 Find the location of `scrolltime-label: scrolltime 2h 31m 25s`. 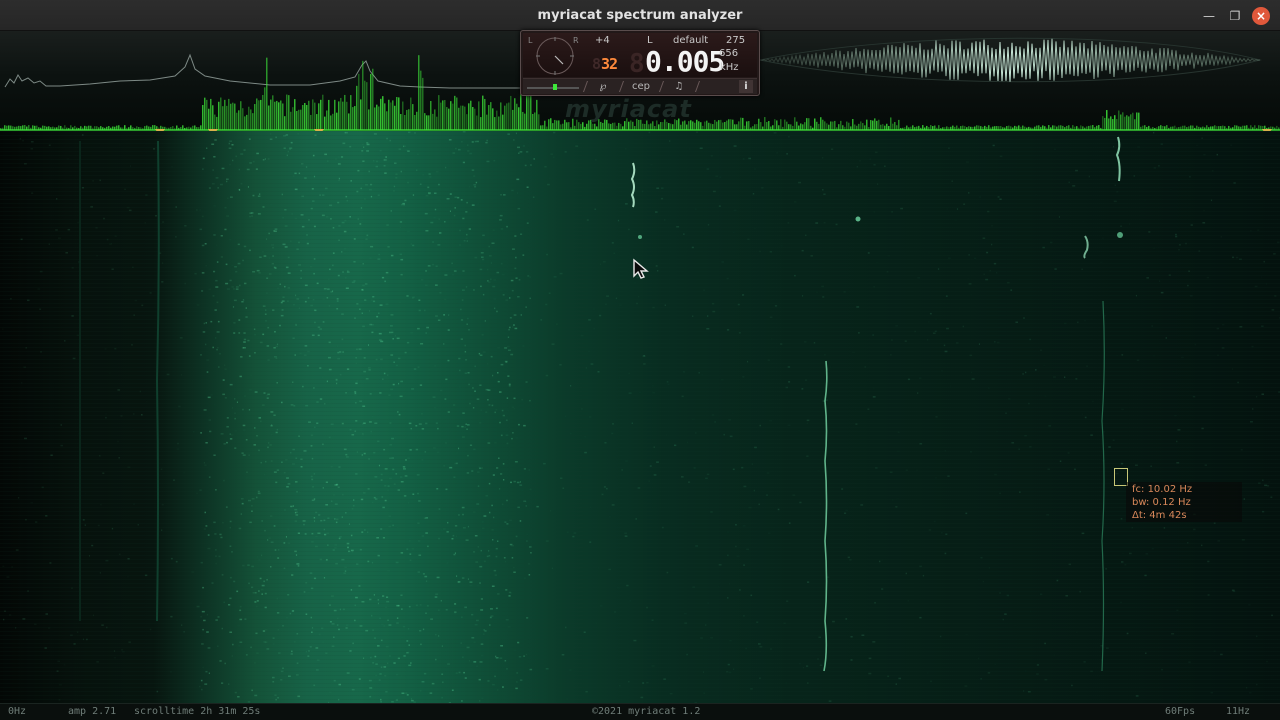

scrolltime-label: scrolltime 2h 31m 25s is located at coordinates (197, 711).